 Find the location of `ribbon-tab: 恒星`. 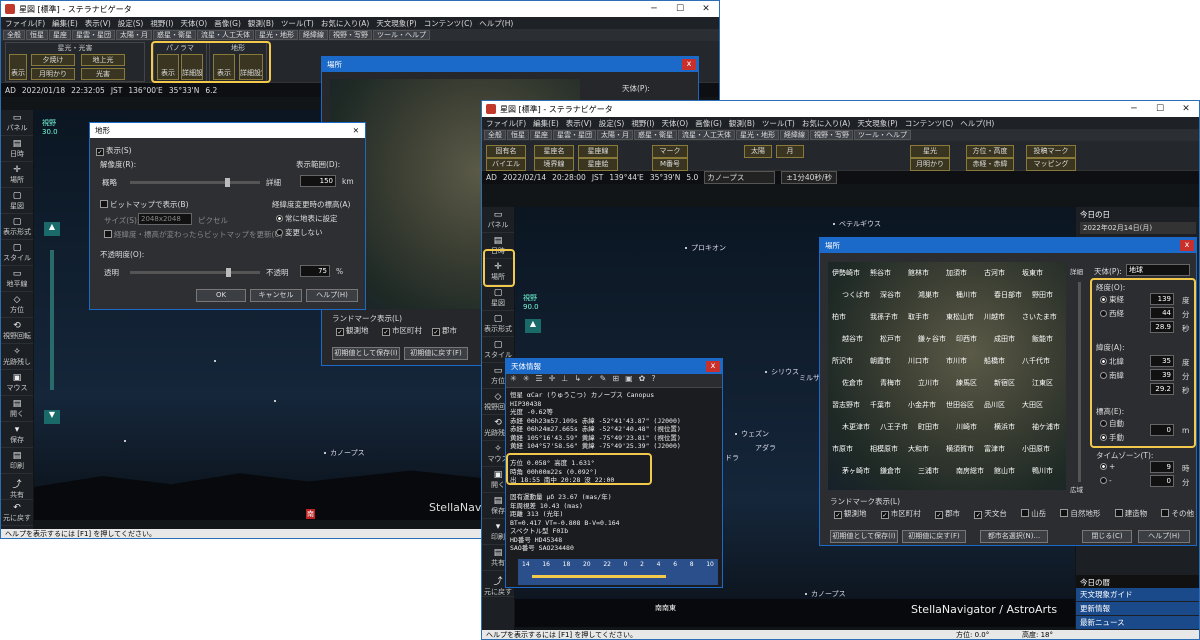

ribbon-tab: 恒星 is located at coordinates (37, 35).